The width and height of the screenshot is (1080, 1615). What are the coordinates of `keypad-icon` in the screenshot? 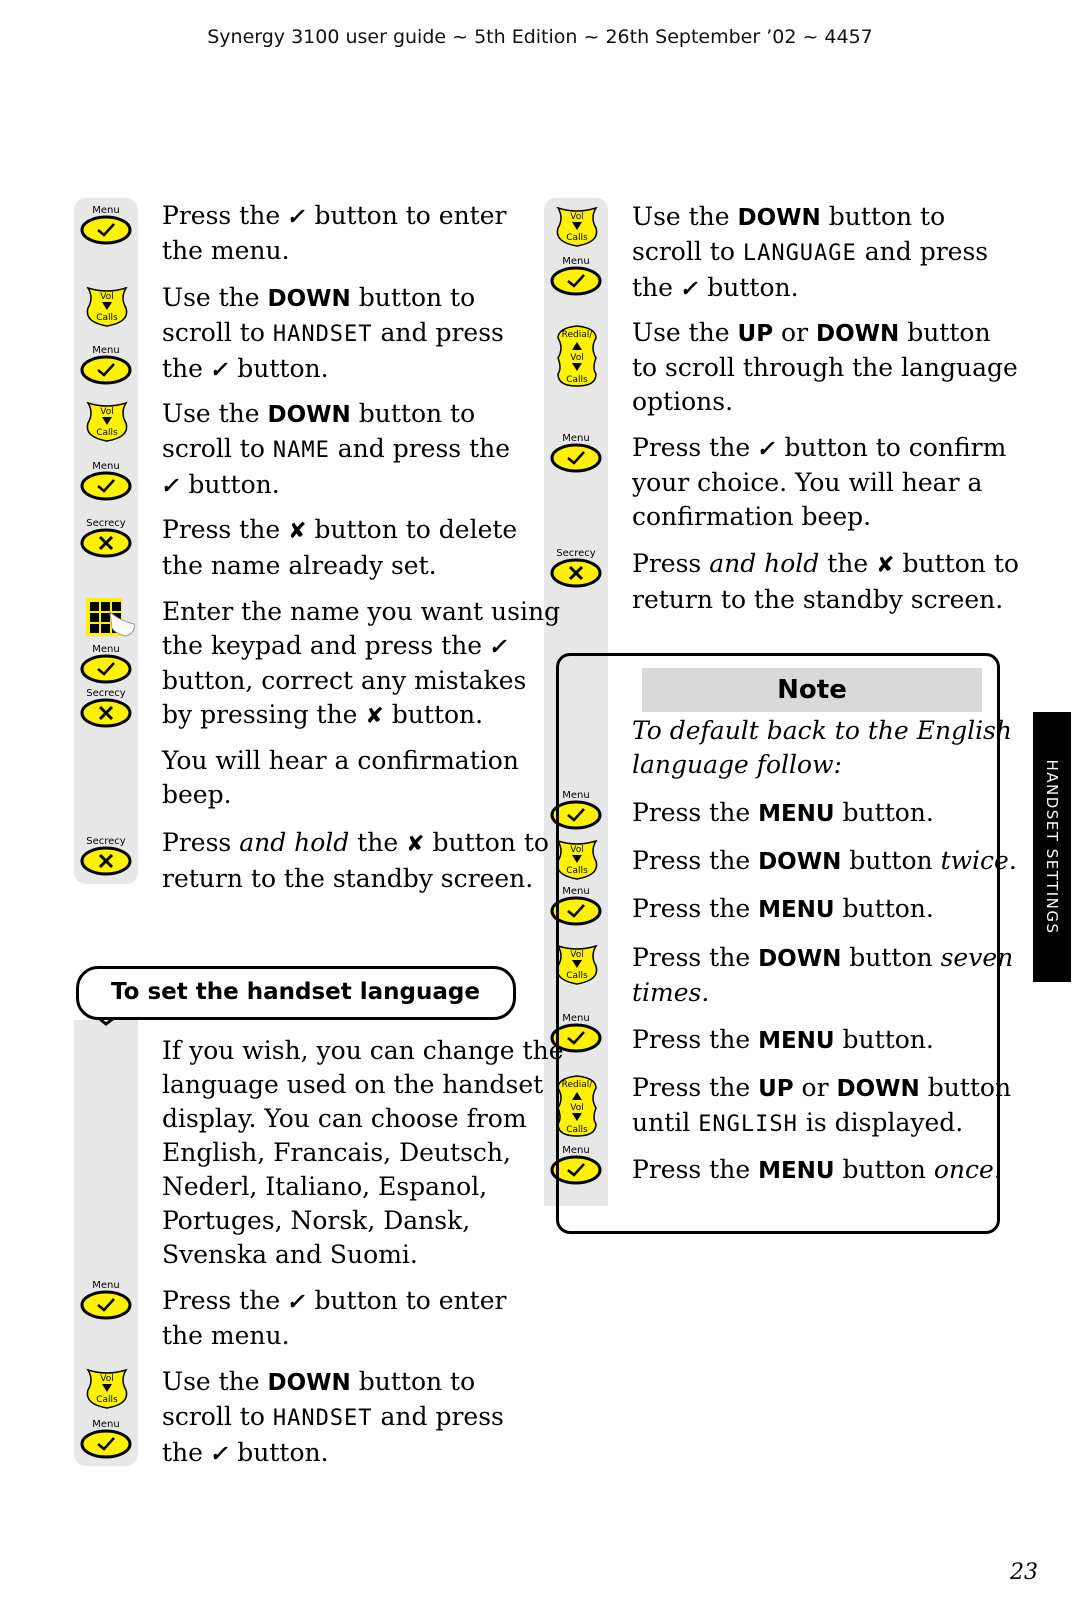 It's located at (110, 617).